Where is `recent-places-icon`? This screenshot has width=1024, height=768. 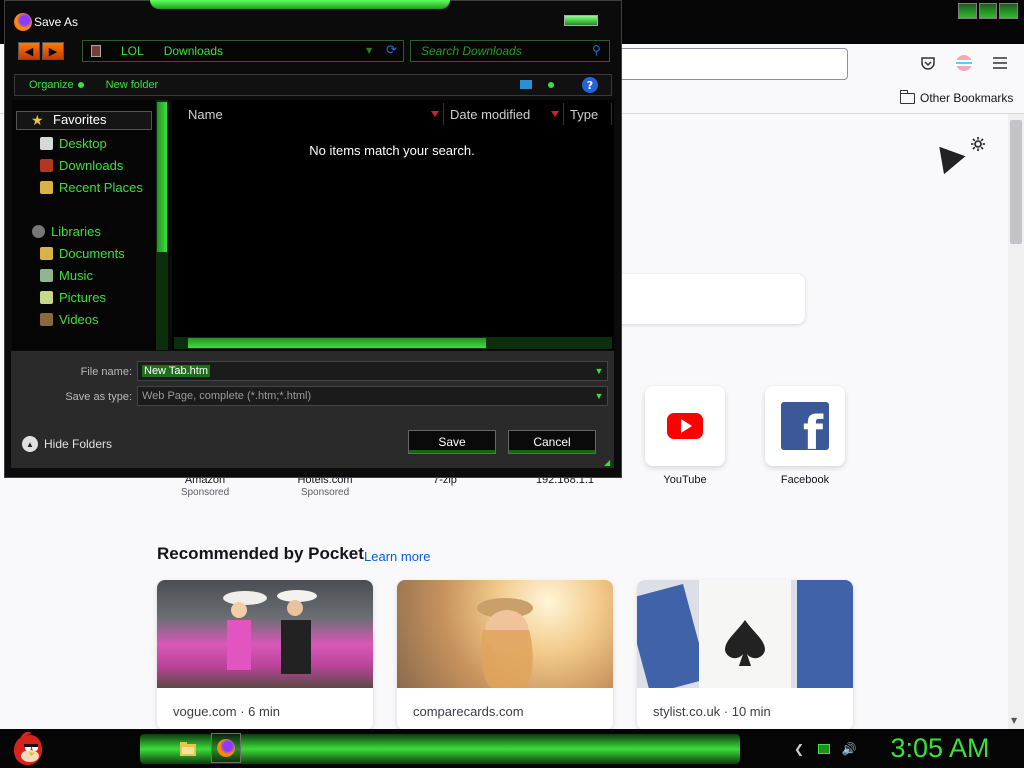
recent-places-icon is located at coordinates (46, 187).